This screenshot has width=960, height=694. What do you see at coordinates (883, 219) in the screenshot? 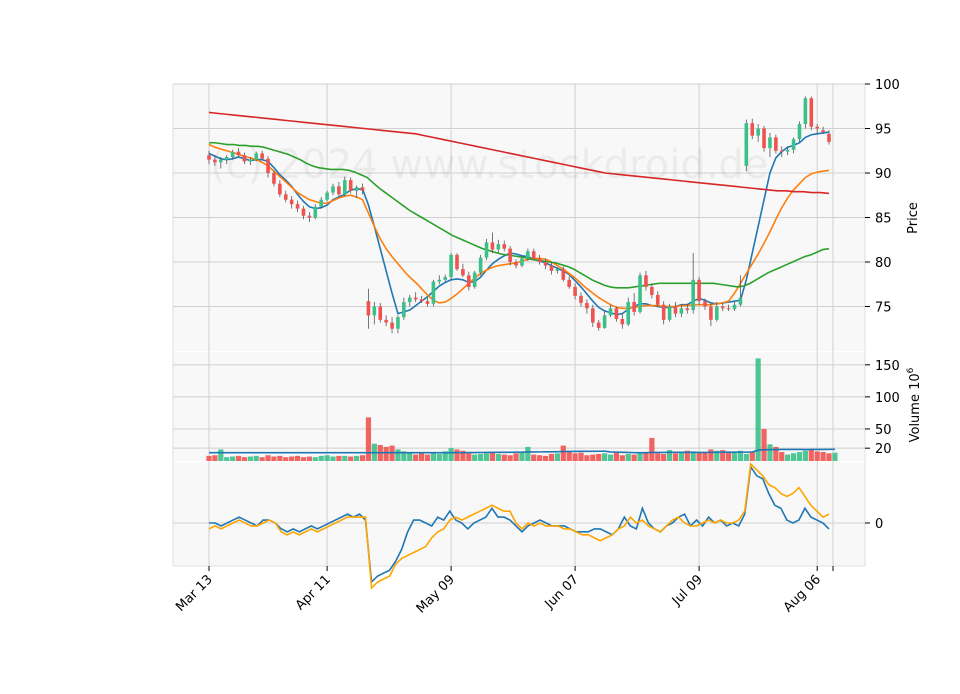
I see `price-tick-label: 85` at bounding box center [883, 219].